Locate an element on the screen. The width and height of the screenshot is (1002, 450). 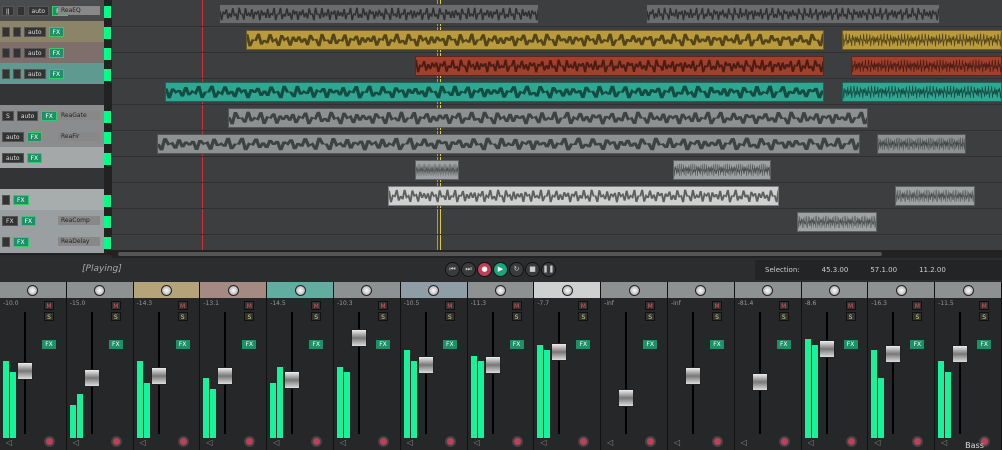
volume-readout: -10.0 is located at coordinates (11, 303).